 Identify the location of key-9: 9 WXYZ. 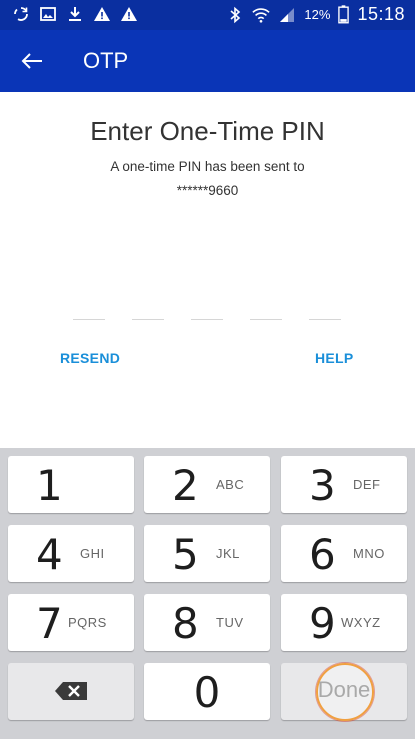
(344, 622).